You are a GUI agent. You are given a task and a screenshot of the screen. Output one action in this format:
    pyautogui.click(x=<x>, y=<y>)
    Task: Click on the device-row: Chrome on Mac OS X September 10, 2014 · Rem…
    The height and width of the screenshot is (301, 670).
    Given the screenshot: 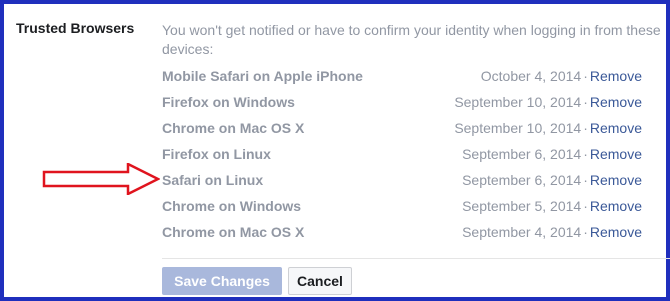 What is the action you would take?
    pyautogui.click(x=402, y=131)
    